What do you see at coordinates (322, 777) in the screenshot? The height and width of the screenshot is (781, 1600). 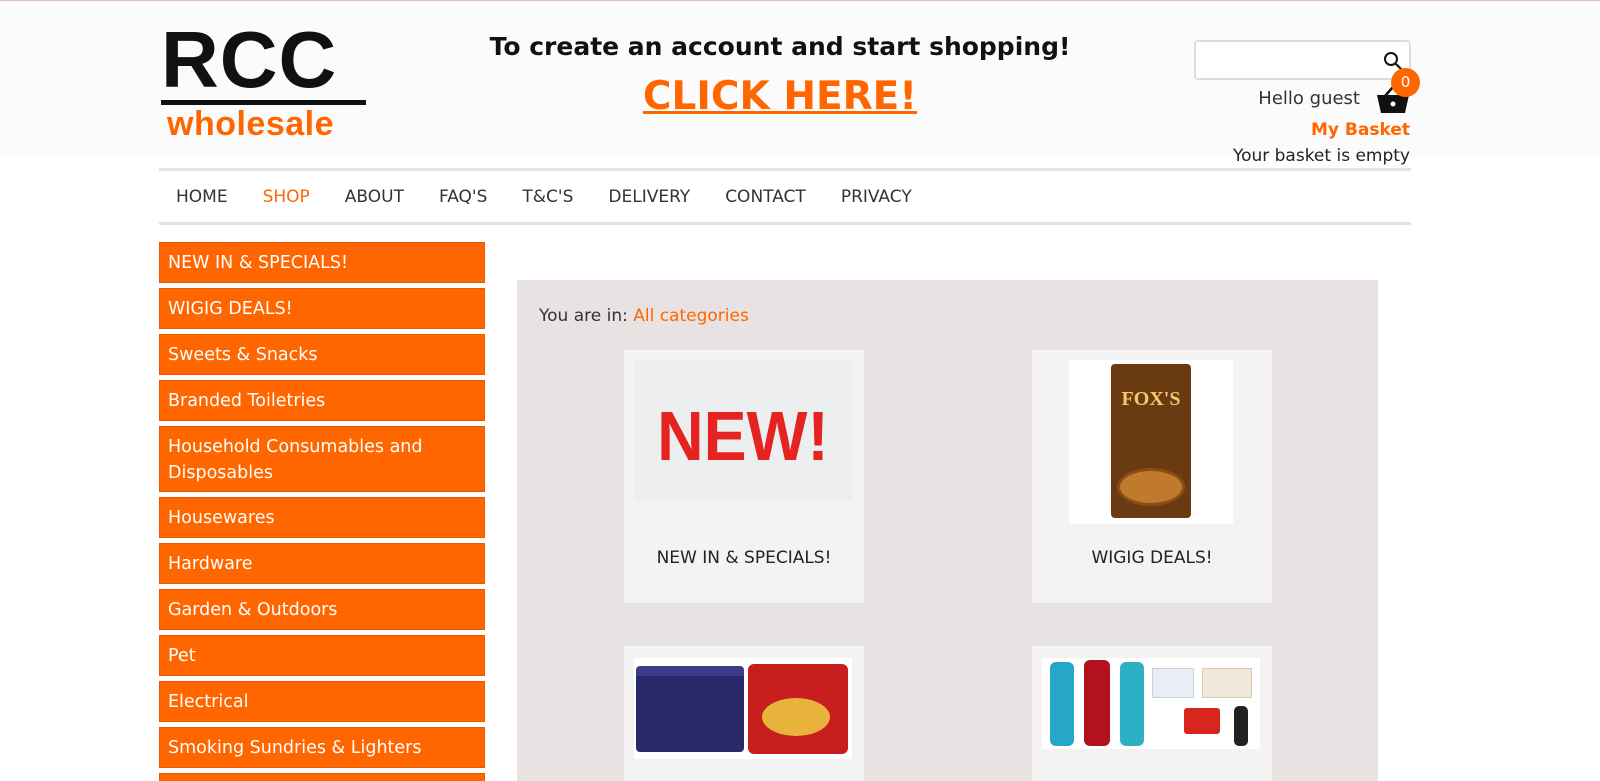 I see `sidebar-item-more` at bounding box center [322, 777].